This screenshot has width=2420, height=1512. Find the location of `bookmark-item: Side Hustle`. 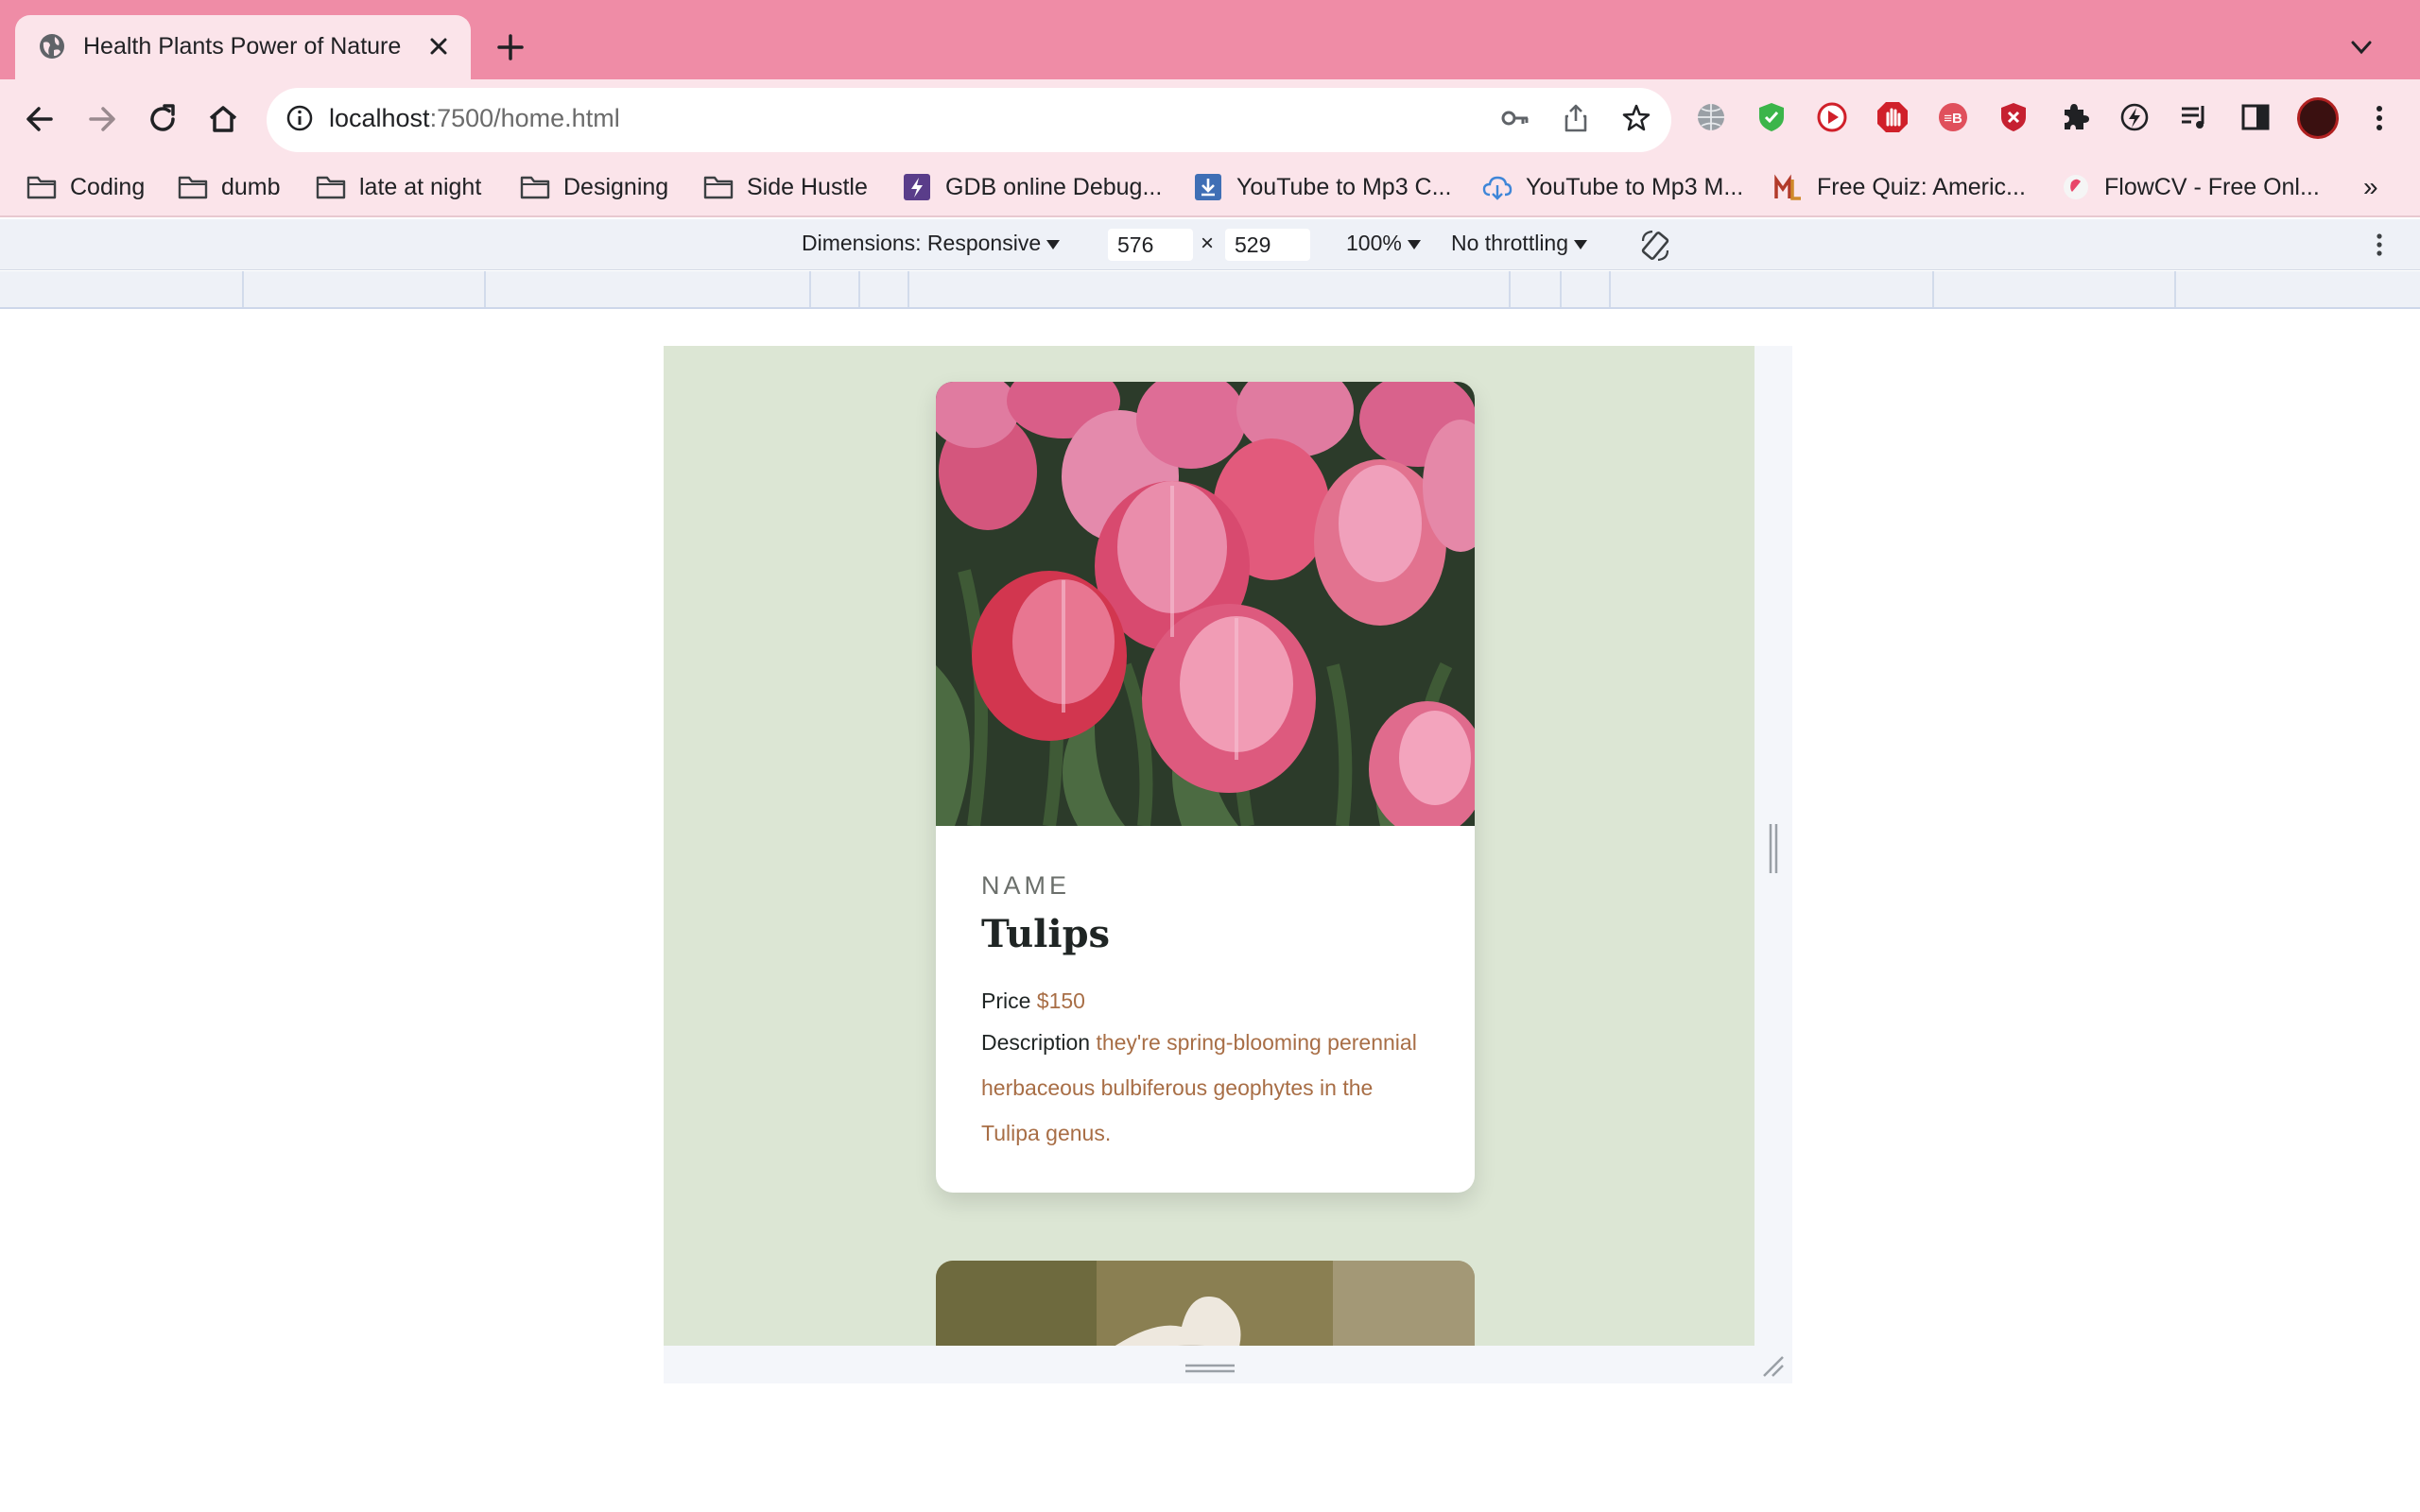

bookmark-item: Side Hustle is located at coordinates (785, 187).